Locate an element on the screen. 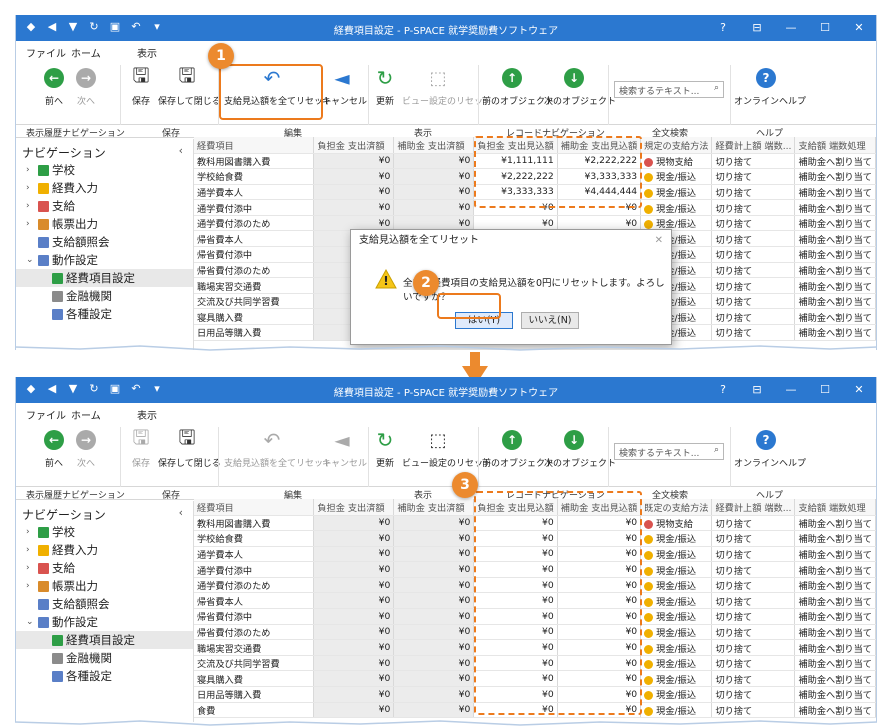  close-button: ✕ is located at coordinates (859, 390).